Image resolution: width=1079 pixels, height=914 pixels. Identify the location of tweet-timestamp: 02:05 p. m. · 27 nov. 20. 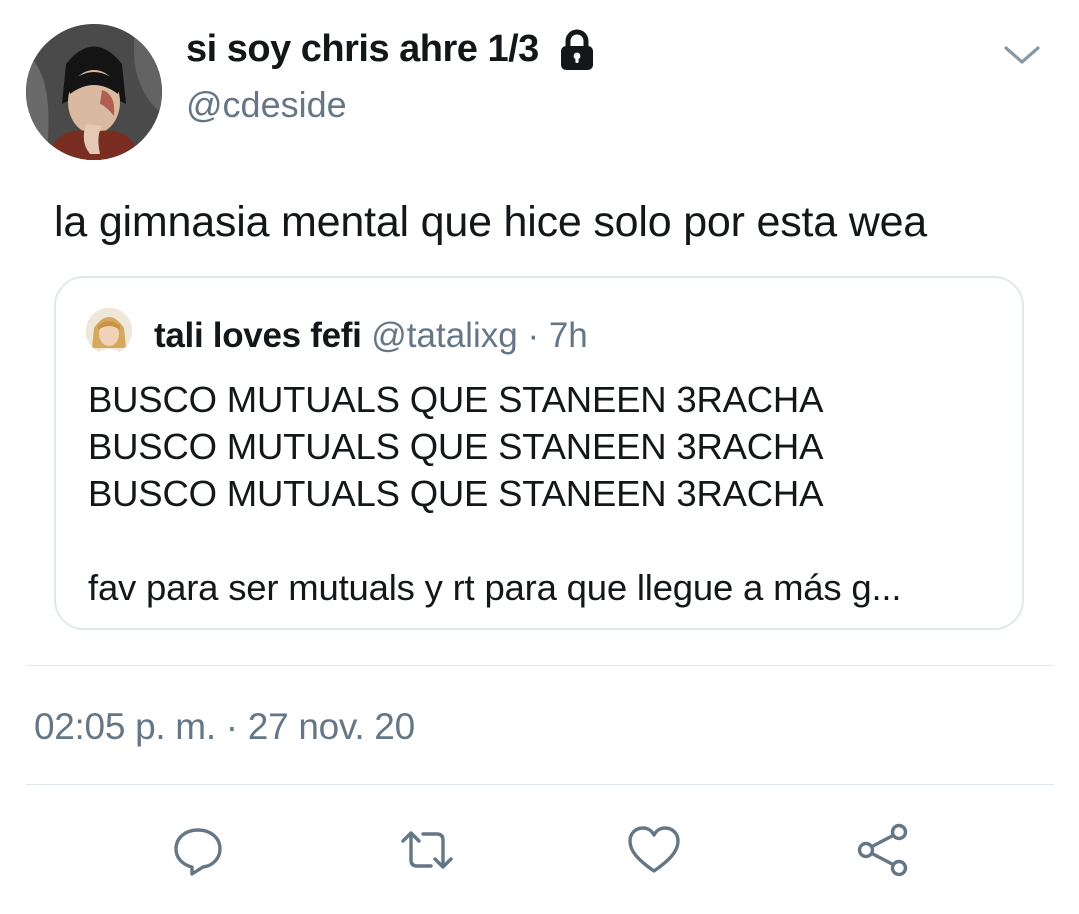
(224, 727).